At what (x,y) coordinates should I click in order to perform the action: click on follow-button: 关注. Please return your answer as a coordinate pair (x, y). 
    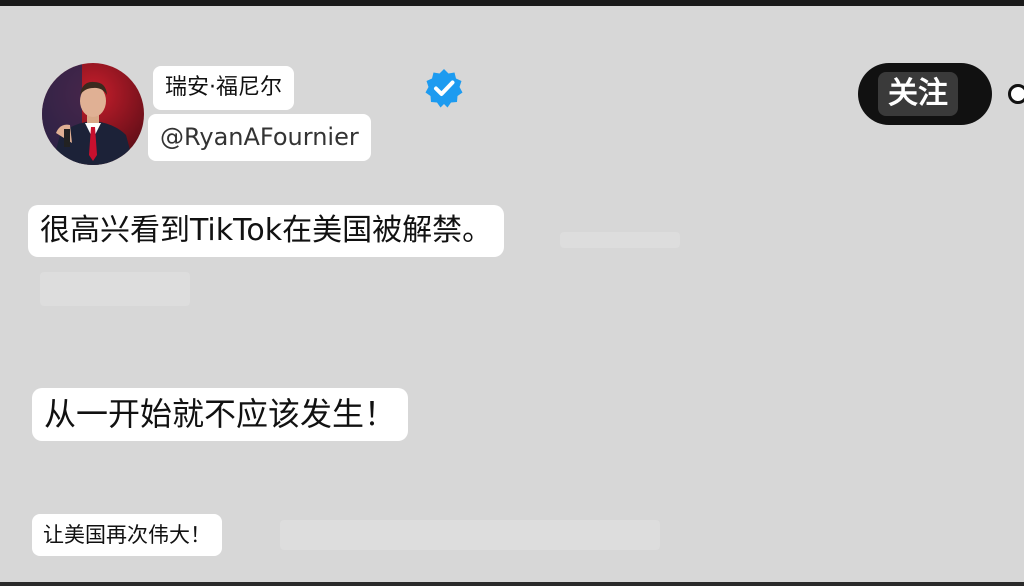
    Looking at the image, I should click on (925, 94).